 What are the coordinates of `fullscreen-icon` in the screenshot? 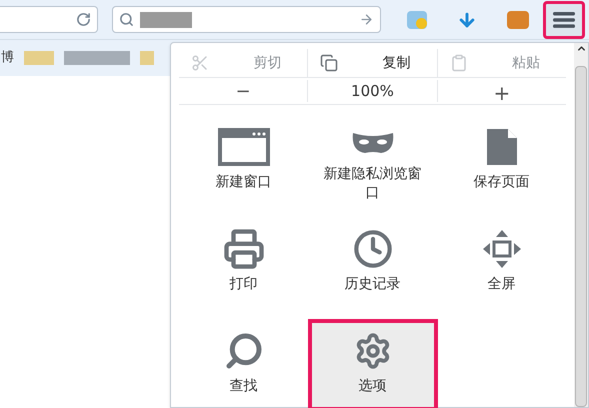 It's located at (502, 249).